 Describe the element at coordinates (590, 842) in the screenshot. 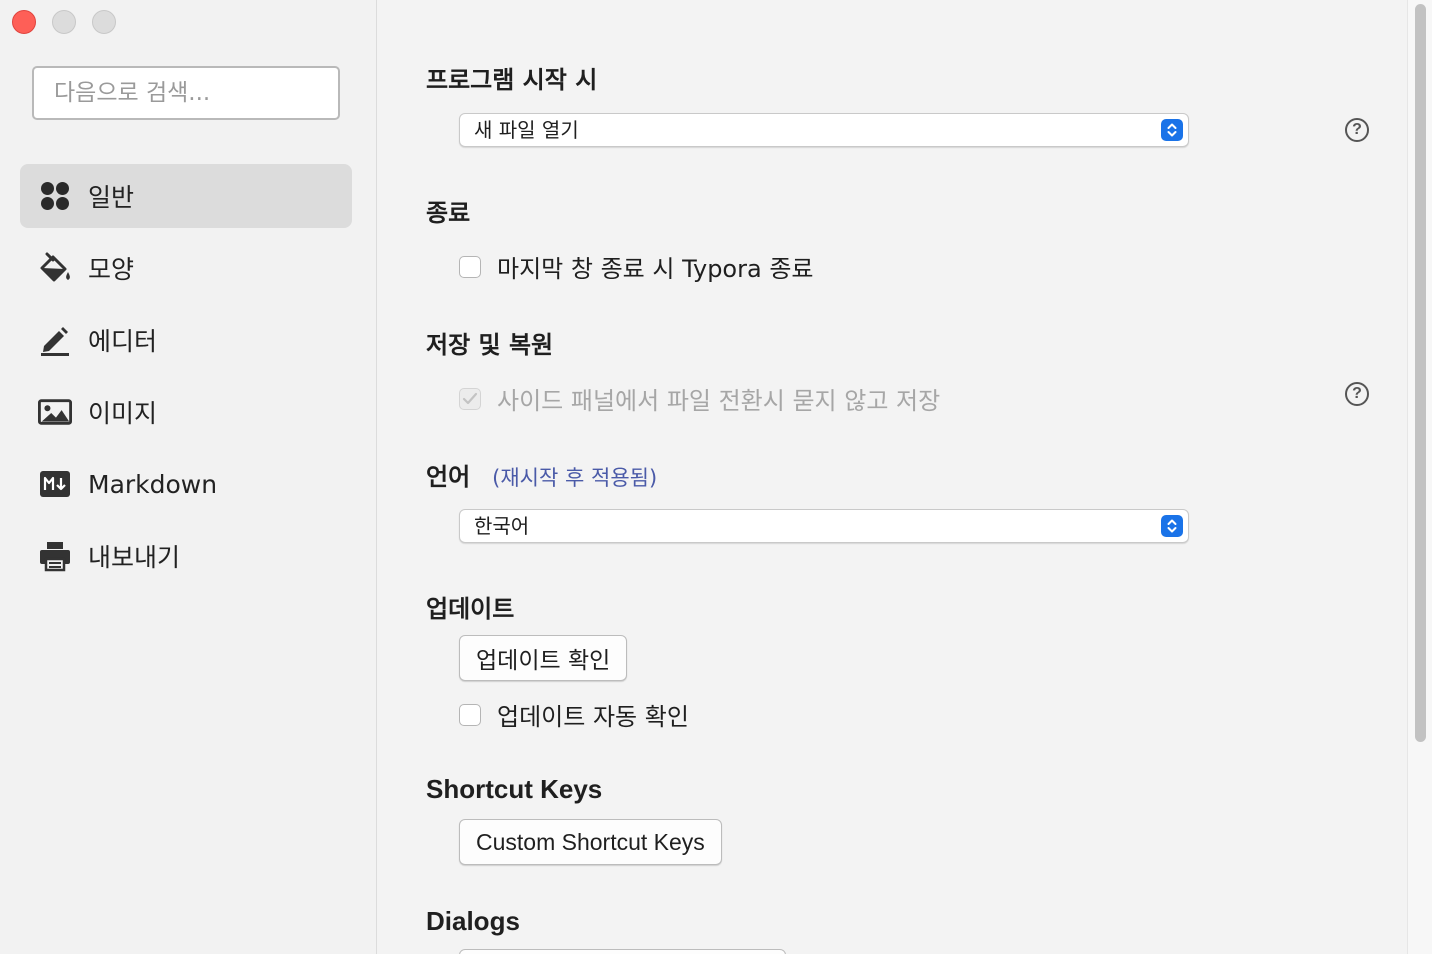

I see `custom-shortcut-keys-button: Custom Shortcut Keys` at that location.